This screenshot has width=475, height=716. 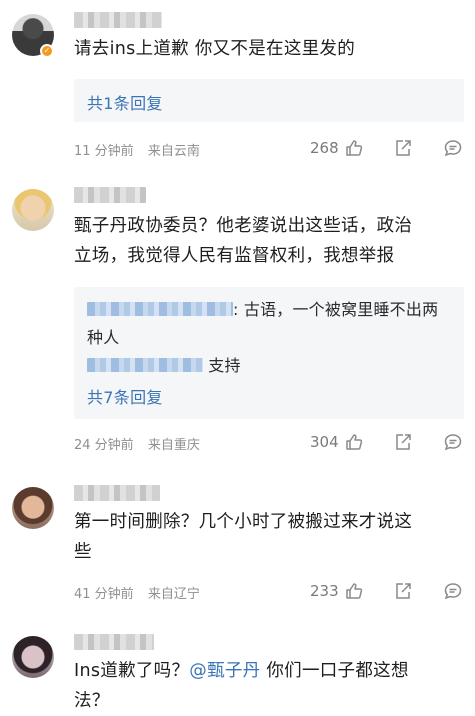 What do you see at coordinates (104, 594) in the screenshot?
I see `timestamp: 41 分钟前` at bounding box center [104, 594].